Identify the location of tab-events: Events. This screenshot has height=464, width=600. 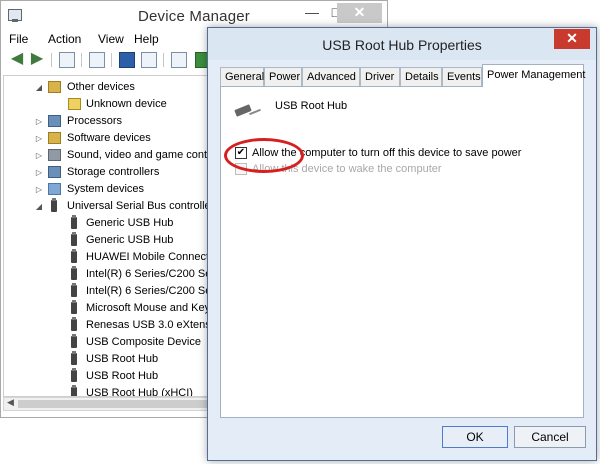
(462, 76).